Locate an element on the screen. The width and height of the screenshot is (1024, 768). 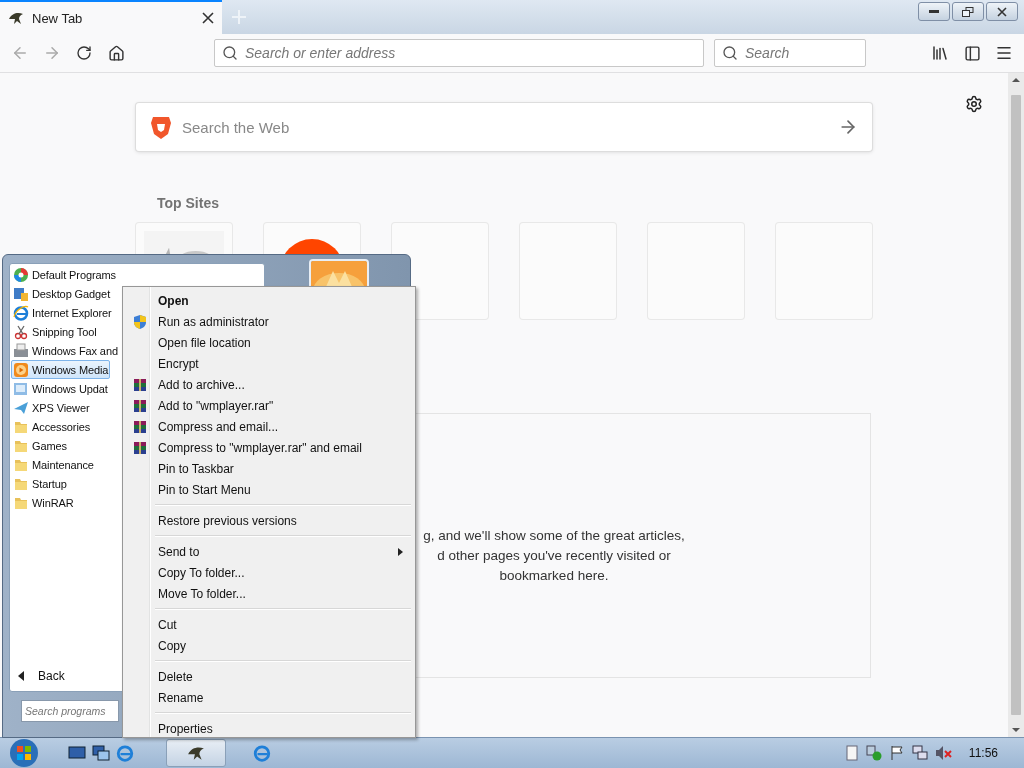
clock: 11:56 is located at coordinates (983, 753).